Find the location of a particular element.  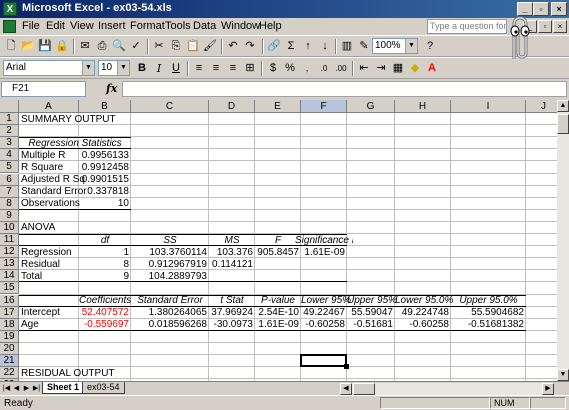

align-center-icon: ≡ is located at coordinates (216, 68).